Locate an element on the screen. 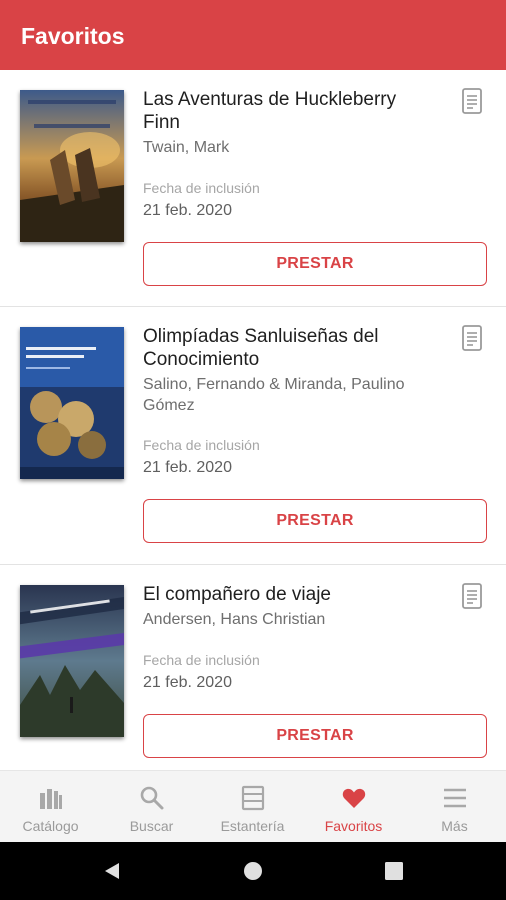 The width and height of the screenshot is (506, 900). book-author: Twain, Mark is located at coordinates (186, 147).